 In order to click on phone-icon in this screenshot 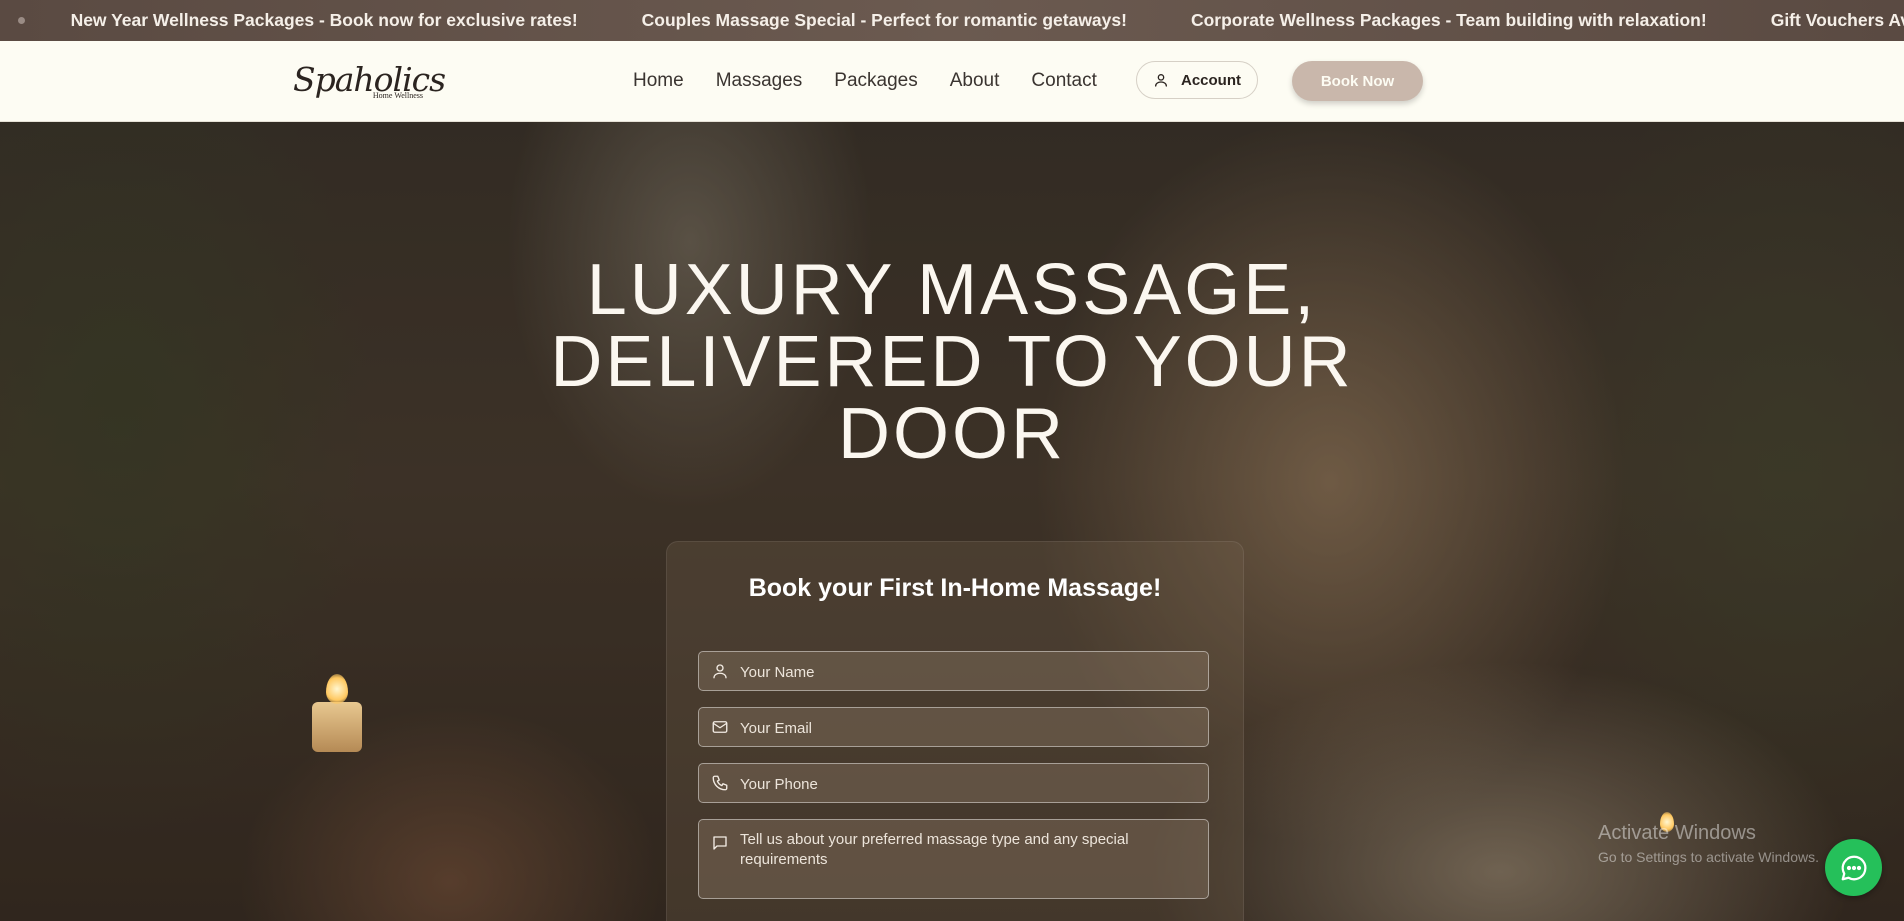, I will do `click(720, 783)`.